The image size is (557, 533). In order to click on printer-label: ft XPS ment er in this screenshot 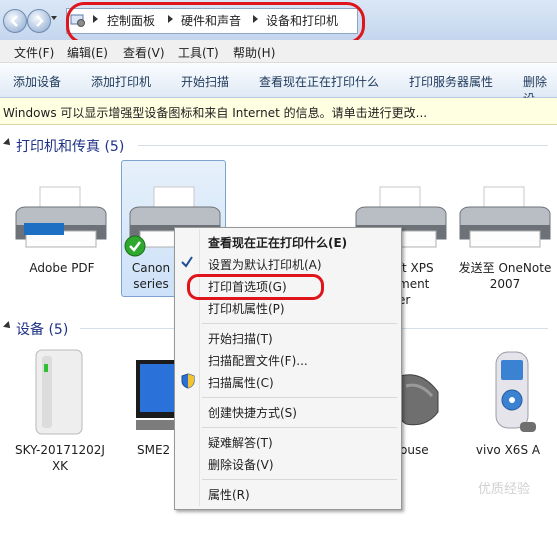, I will do `click(419, 284)`.